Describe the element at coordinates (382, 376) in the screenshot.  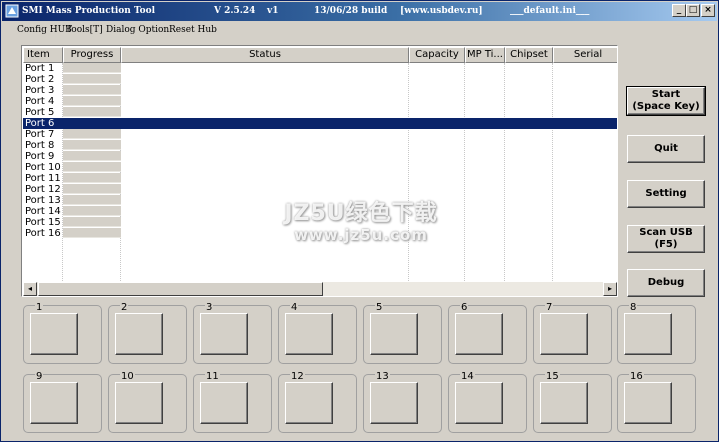
I see `port-number: 13` at that location.